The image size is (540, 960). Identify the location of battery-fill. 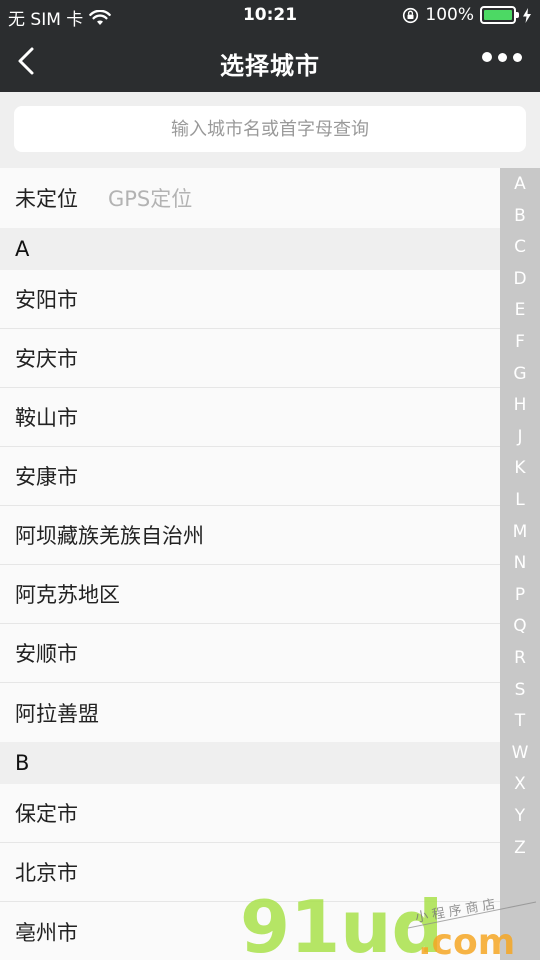
(498, 15).